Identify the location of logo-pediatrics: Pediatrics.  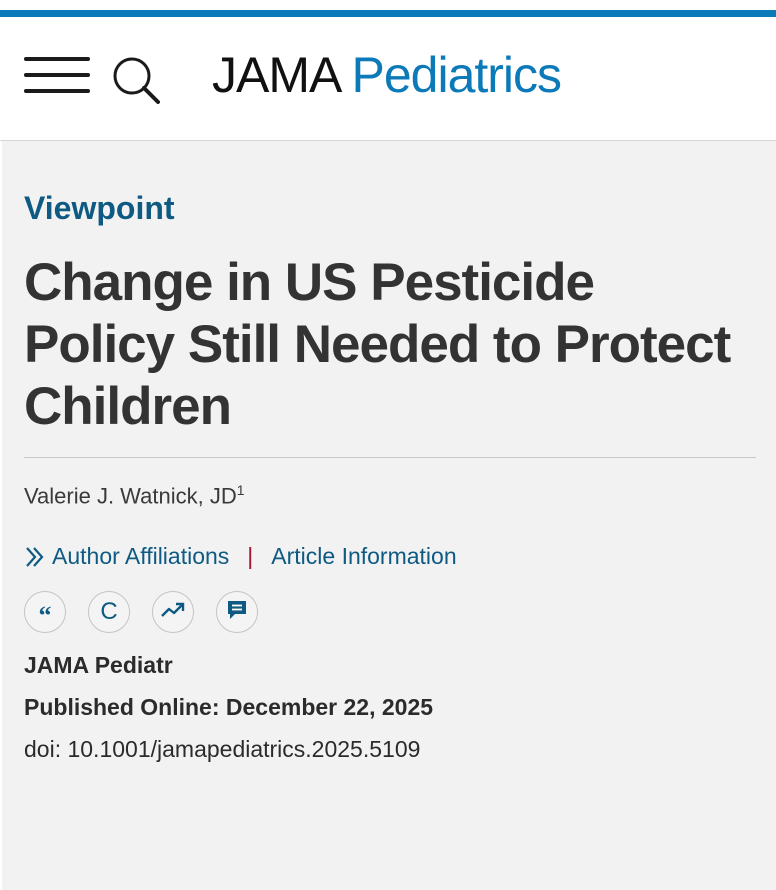
(457, 75).